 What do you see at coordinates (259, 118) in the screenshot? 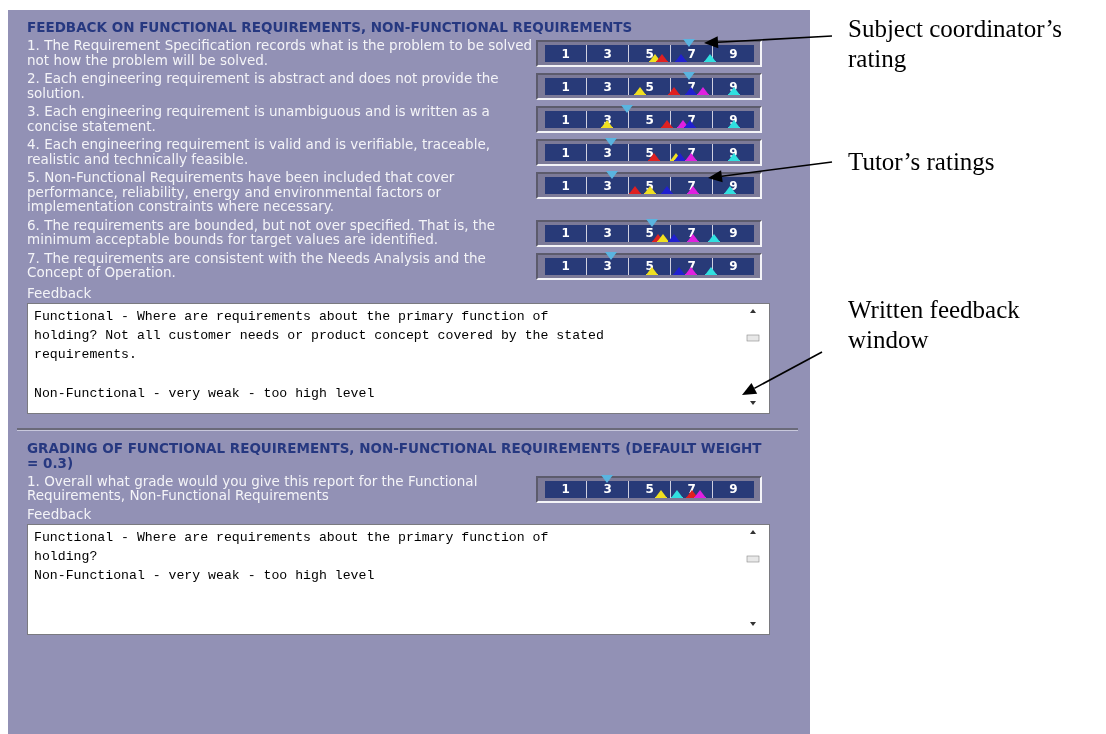
I see `criterion-text: 3. Each engineering requirement is unambiguous and is written as a concise statement.` at bounding box center [259, 118].